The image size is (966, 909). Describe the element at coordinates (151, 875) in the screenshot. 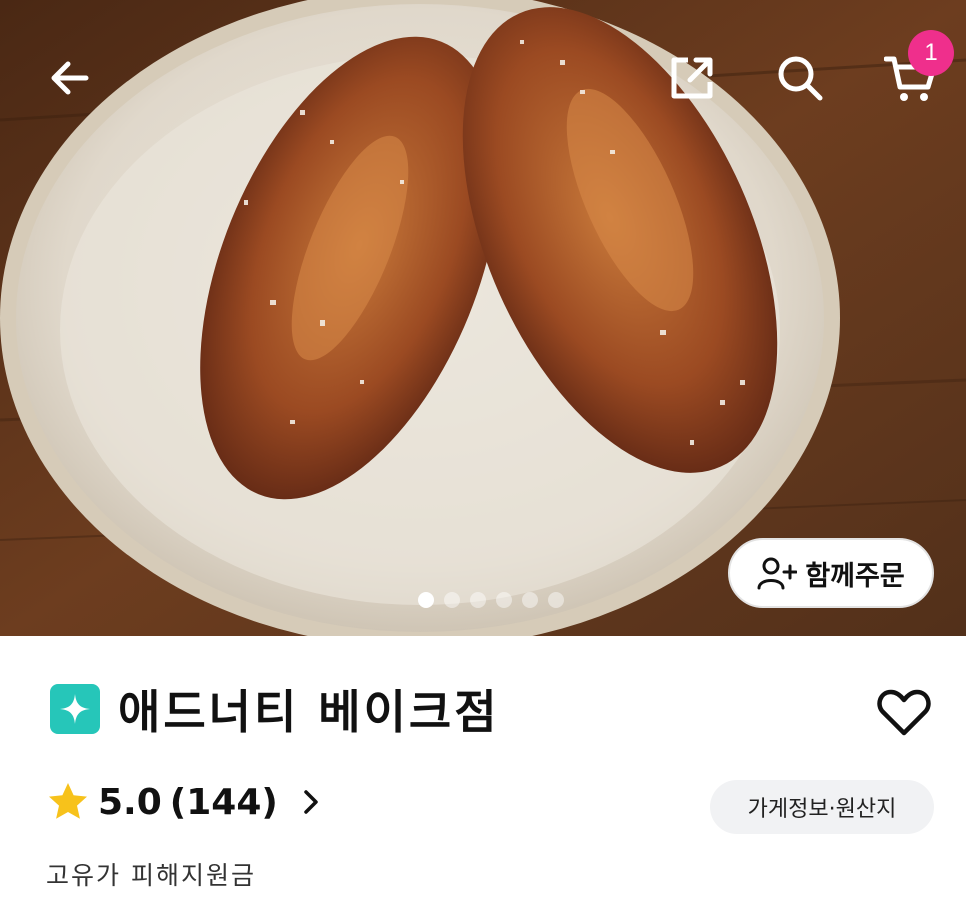

I see `support-fund-label: 고유가 피해지원금` at that location.